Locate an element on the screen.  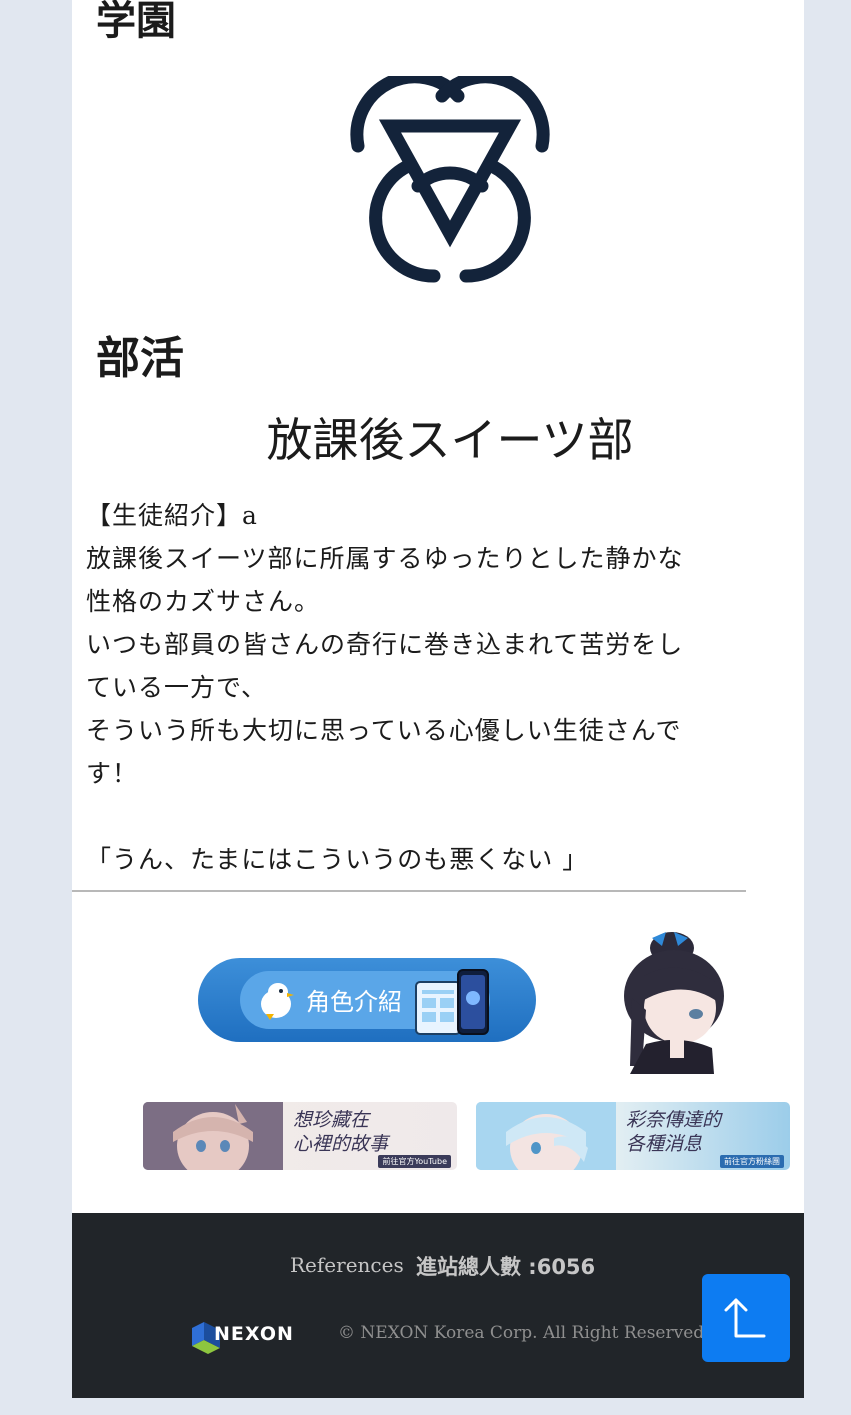
intro-line: そういう所も大切に思っている心優しい生徒さんで is located at coordinates (384, 730).